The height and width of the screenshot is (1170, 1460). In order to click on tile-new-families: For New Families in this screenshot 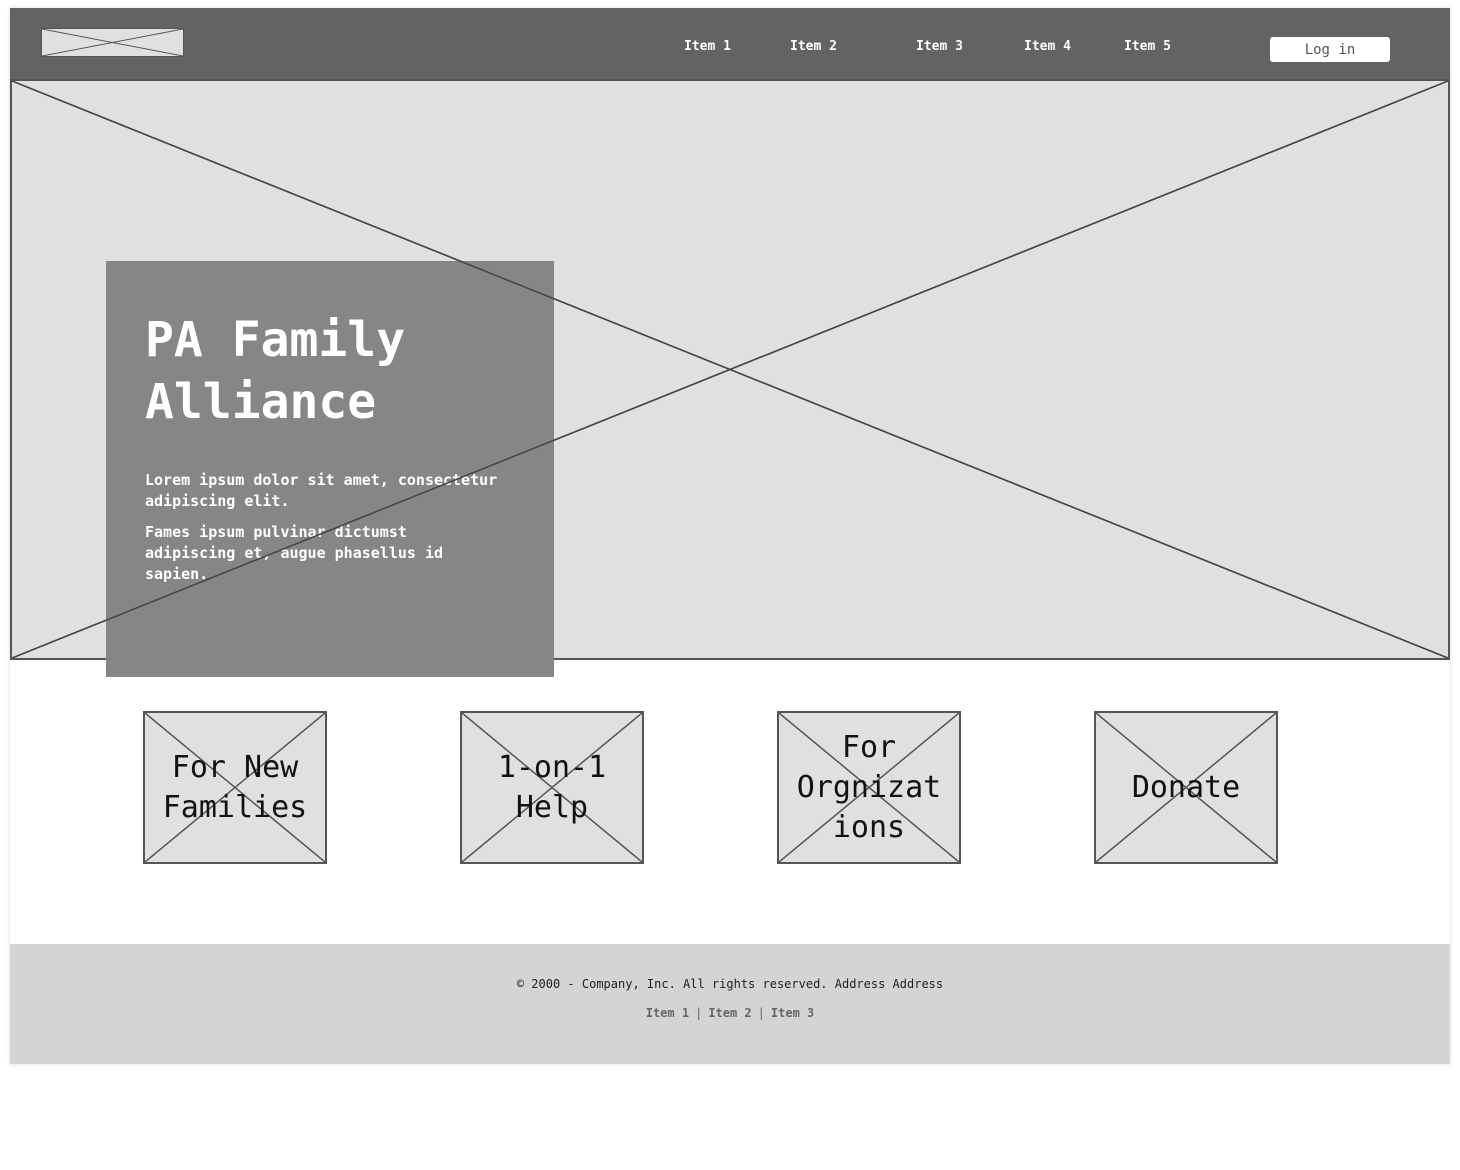, I will do `click(235, 787)`.